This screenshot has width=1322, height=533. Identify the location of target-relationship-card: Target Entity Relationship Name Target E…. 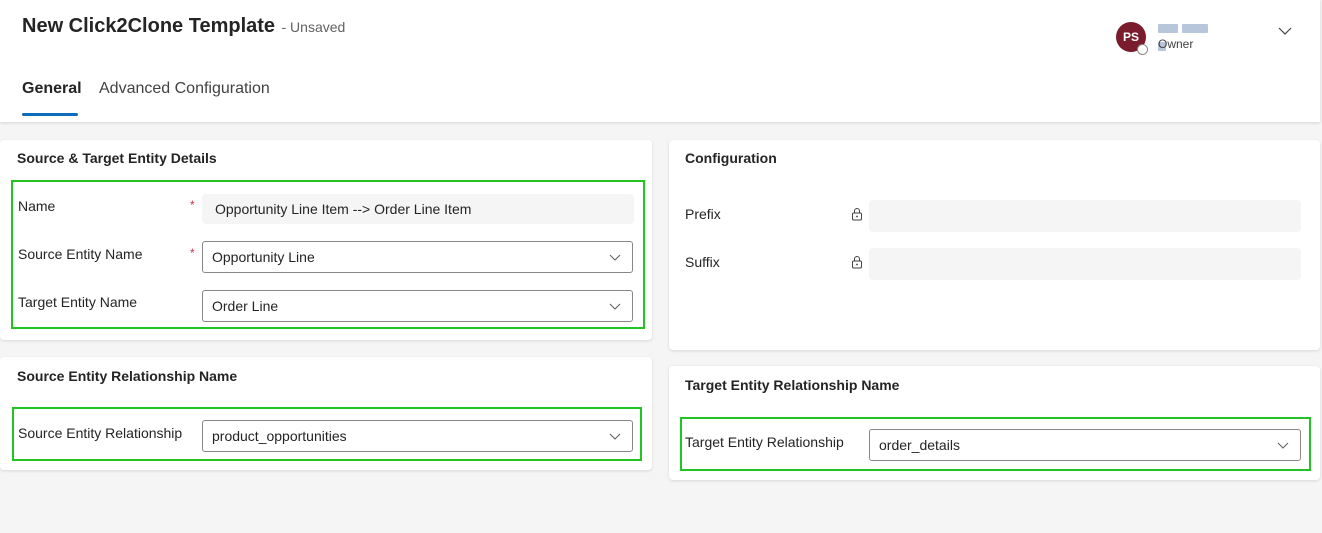
(994, 423).